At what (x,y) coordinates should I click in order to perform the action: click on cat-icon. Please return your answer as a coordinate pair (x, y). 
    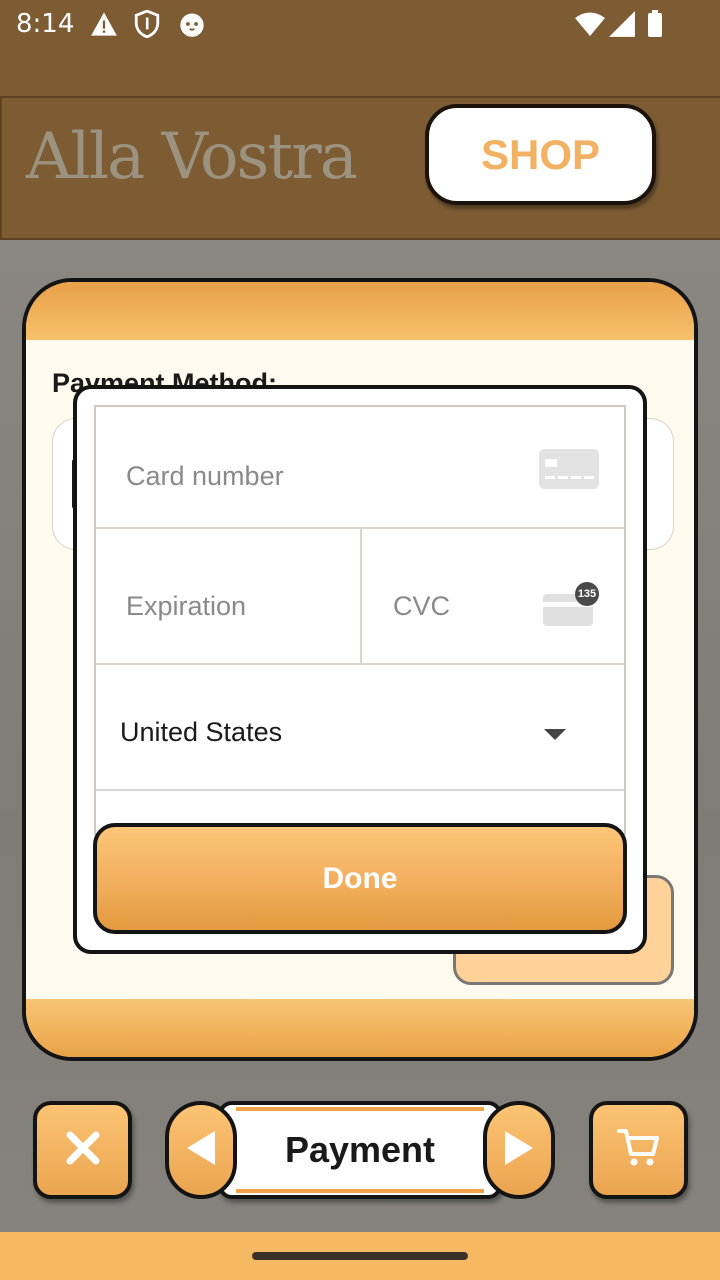
    Looking at the image, I should click on (192, 26).